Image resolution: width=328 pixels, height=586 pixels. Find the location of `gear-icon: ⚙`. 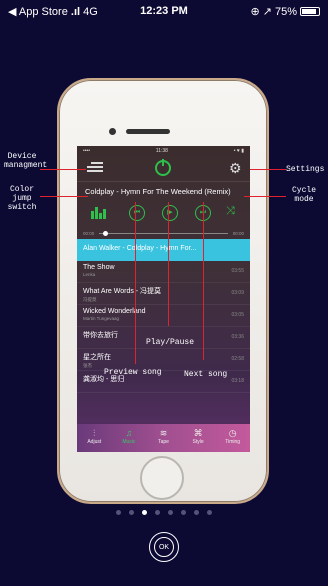

gear-icon: ⚙ is located at coordinates (235, 168).